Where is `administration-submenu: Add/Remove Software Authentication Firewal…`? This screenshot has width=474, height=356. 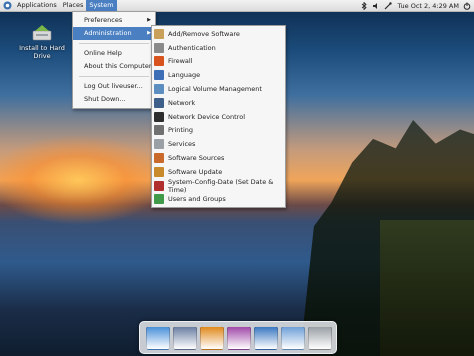 administration-submenu: Add/Remove Software Authentication Firewal… is located at coordinates (218, 117).